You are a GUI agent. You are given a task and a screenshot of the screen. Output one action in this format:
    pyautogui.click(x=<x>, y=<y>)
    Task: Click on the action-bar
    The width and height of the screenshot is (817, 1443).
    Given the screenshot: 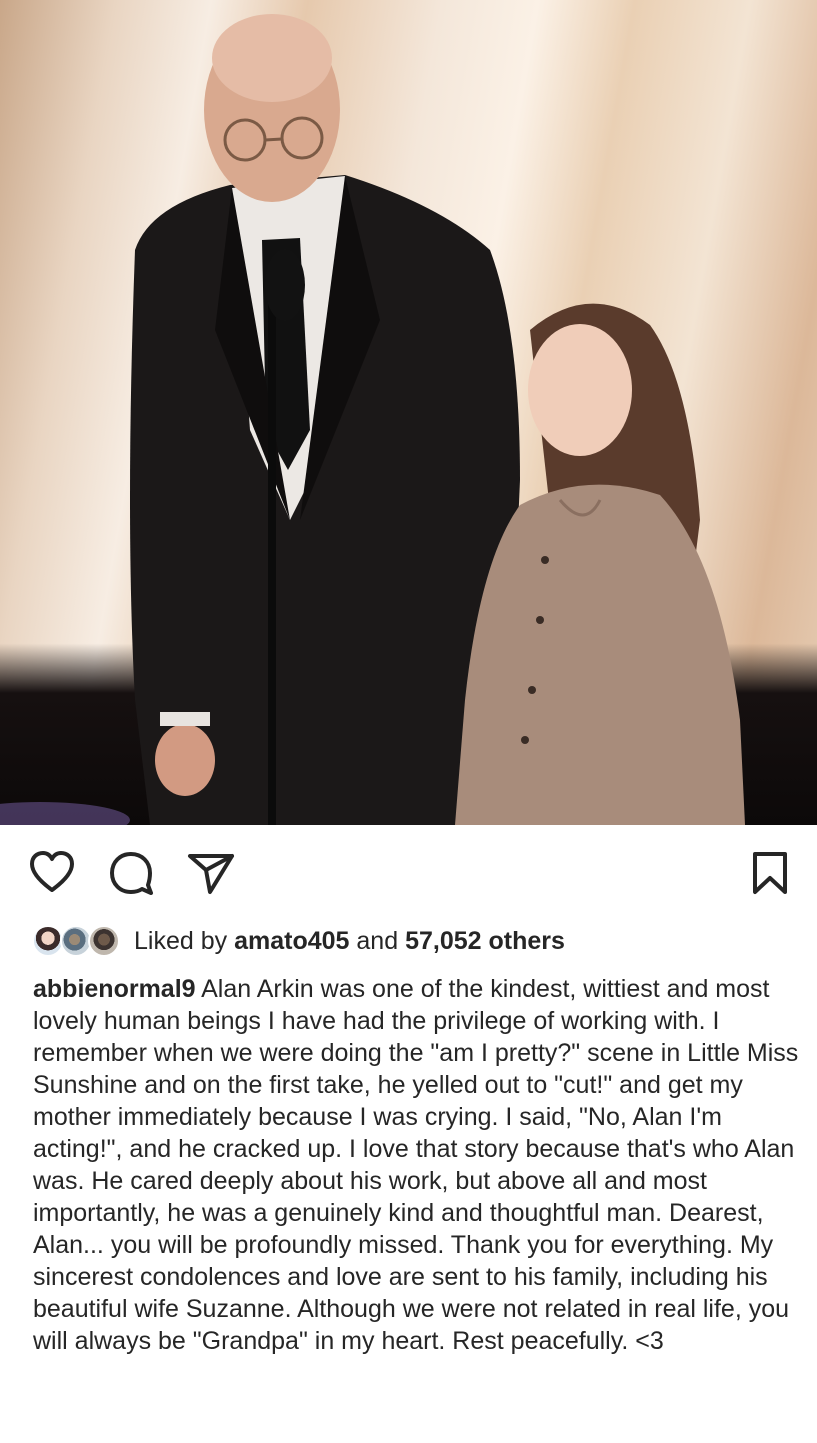 What is the action you would take?
    pyautogui.click(x=408, y=873)
    